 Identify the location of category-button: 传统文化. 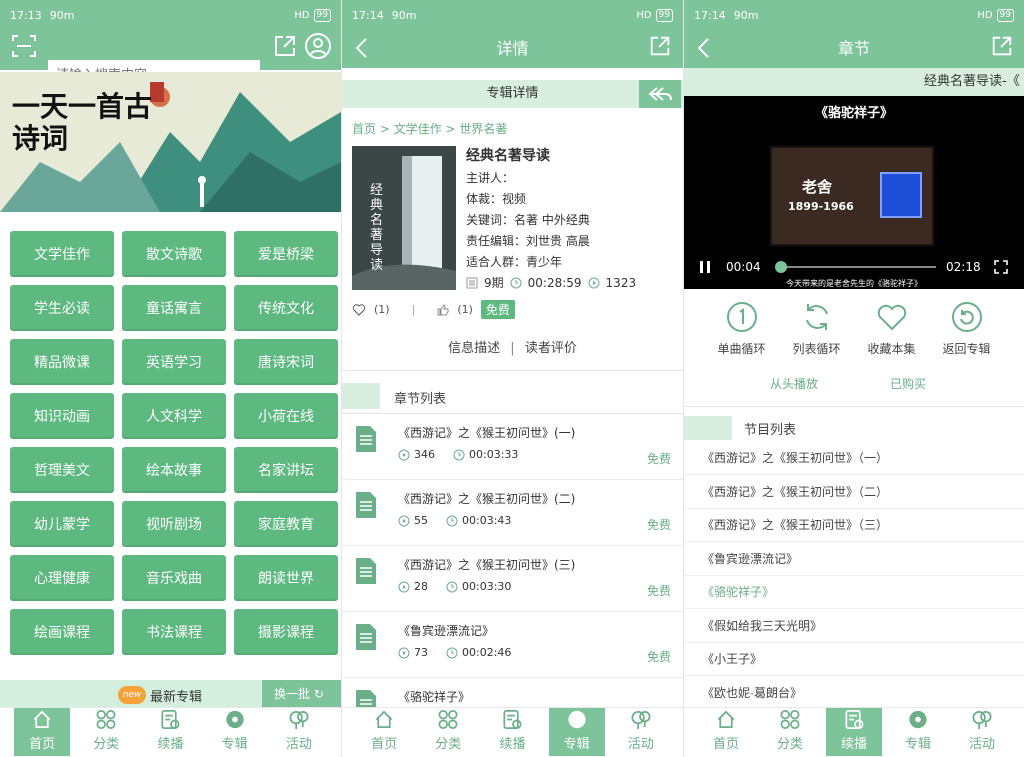
(286, 308).